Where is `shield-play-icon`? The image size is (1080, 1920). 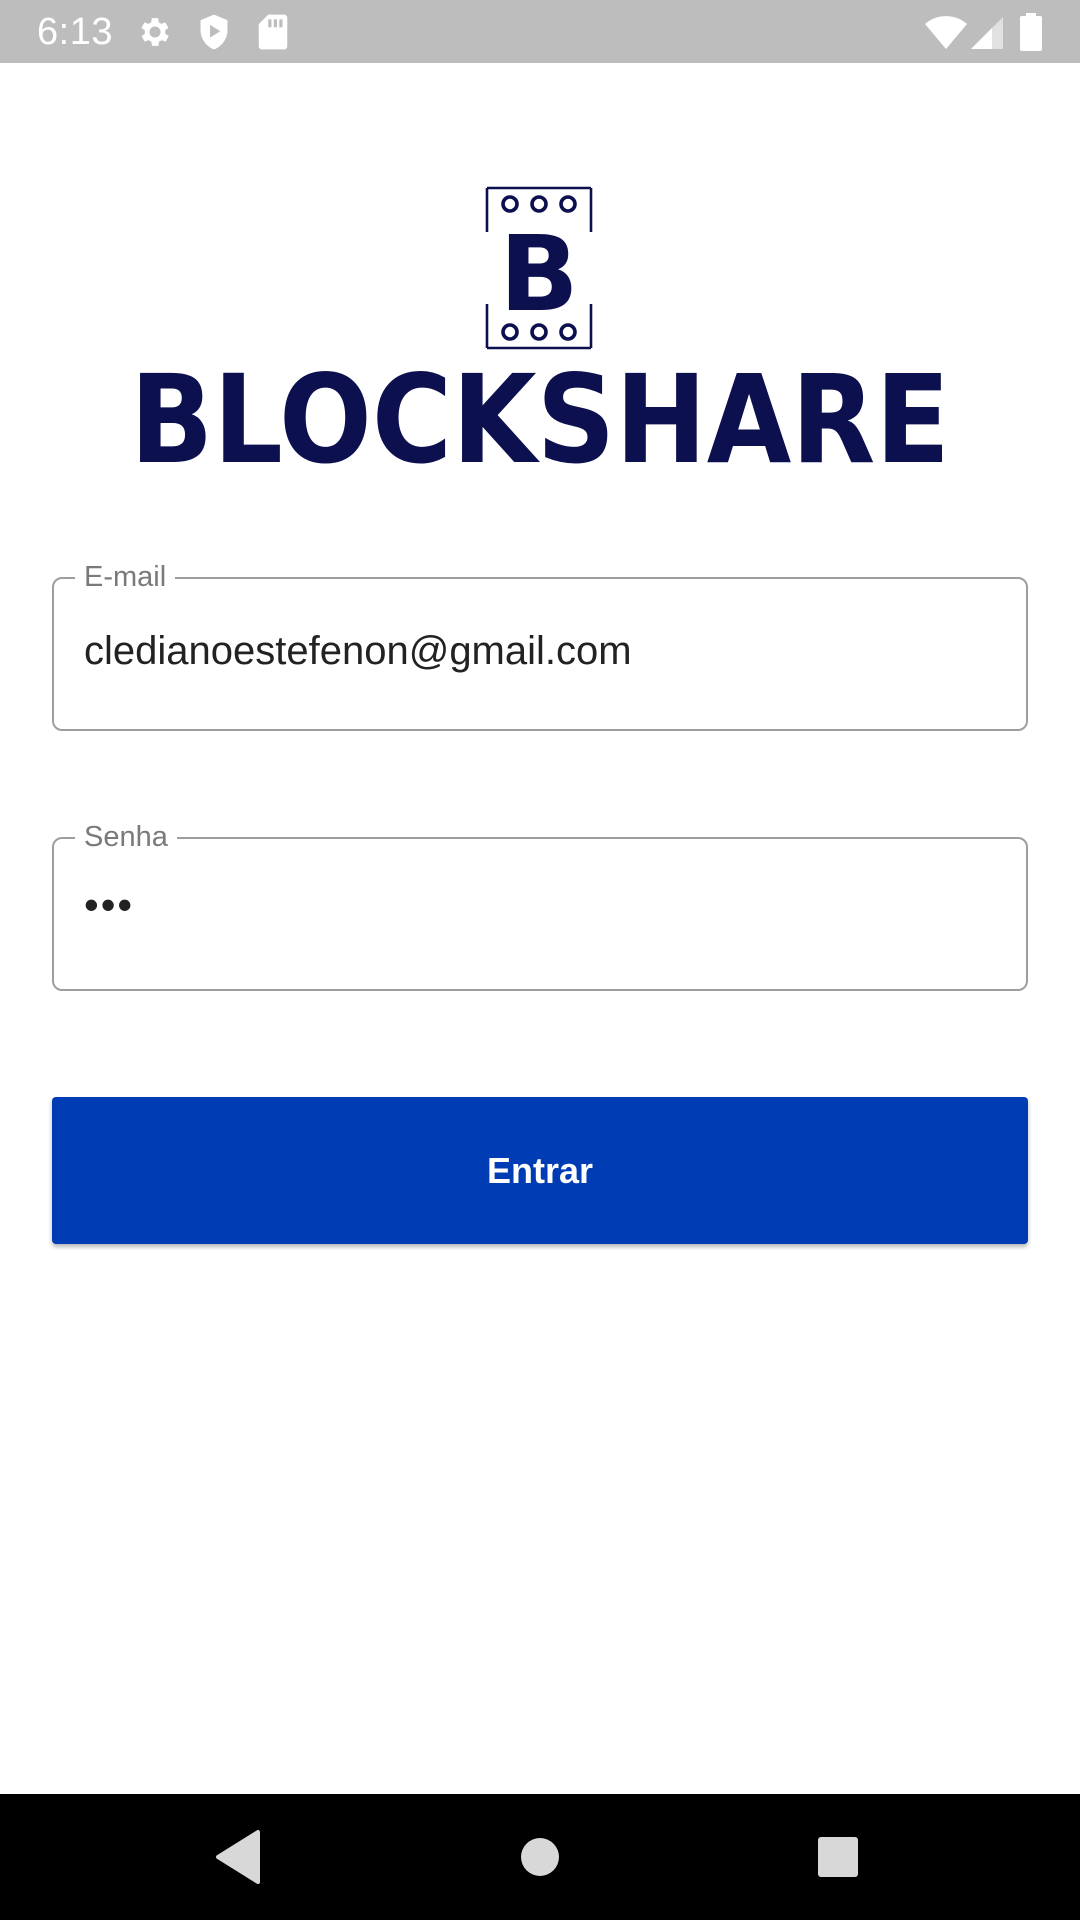
shield-play-icon is located at coordinates (214, 32).